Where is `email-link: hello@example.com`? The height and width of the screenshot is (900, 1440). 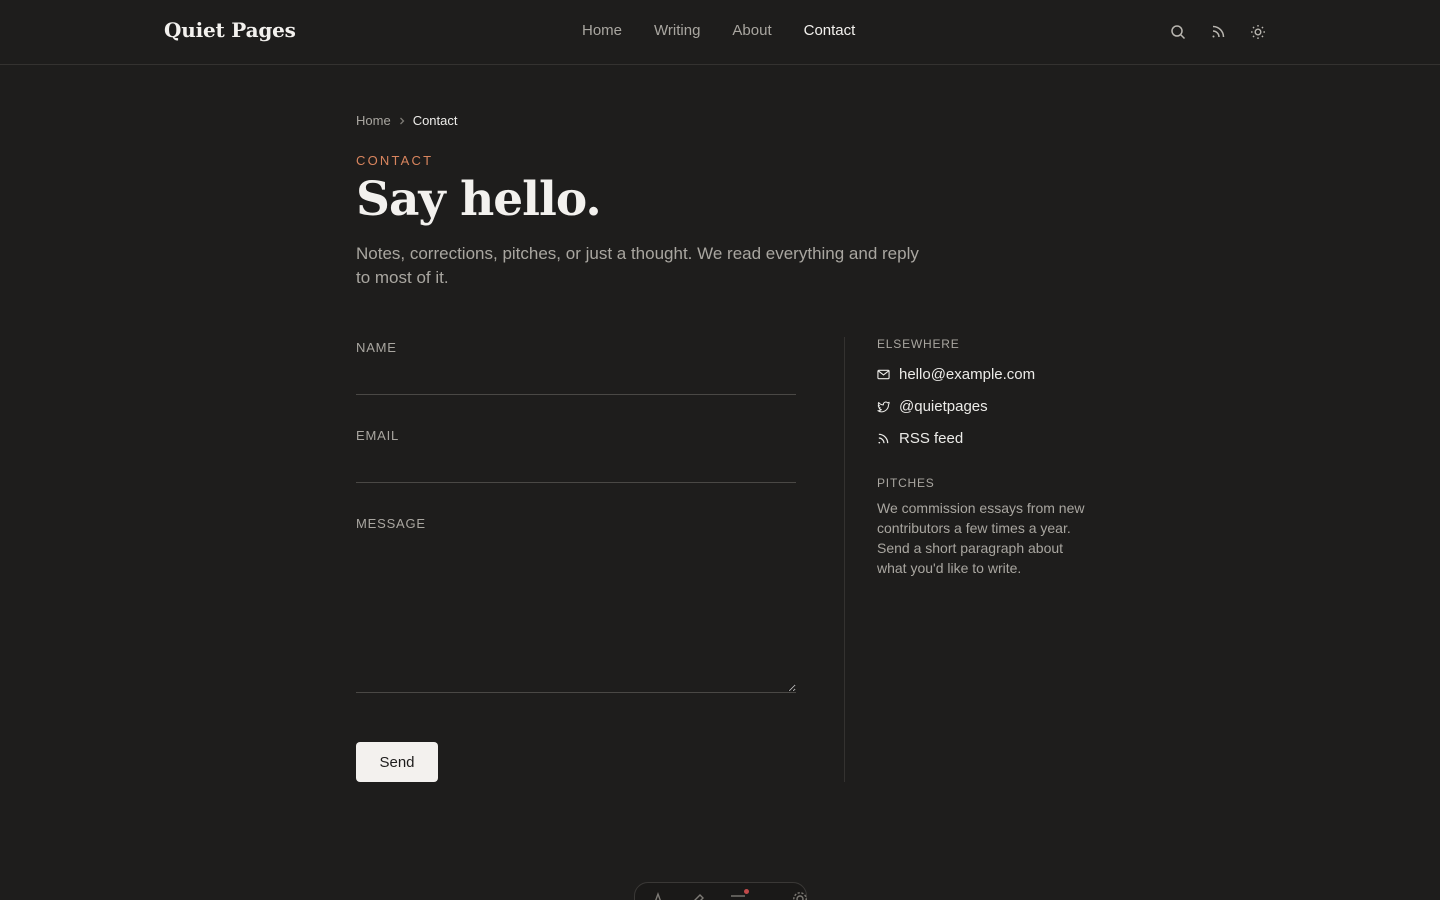 email-link: hello@example.com is located at coordinates (982, 374).